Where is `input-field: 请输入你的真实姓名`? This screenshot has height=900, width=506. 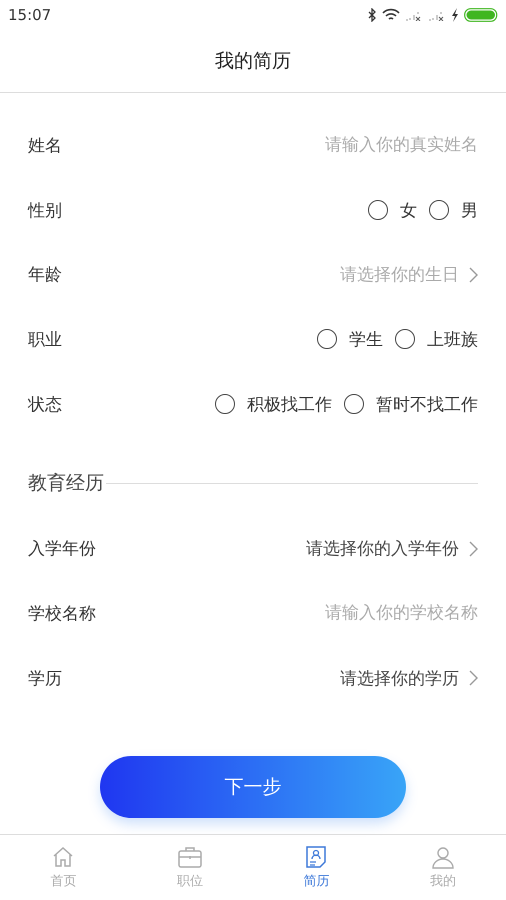 input-field: 请输入你的真实姓名 is located at coordinates (348, 145).